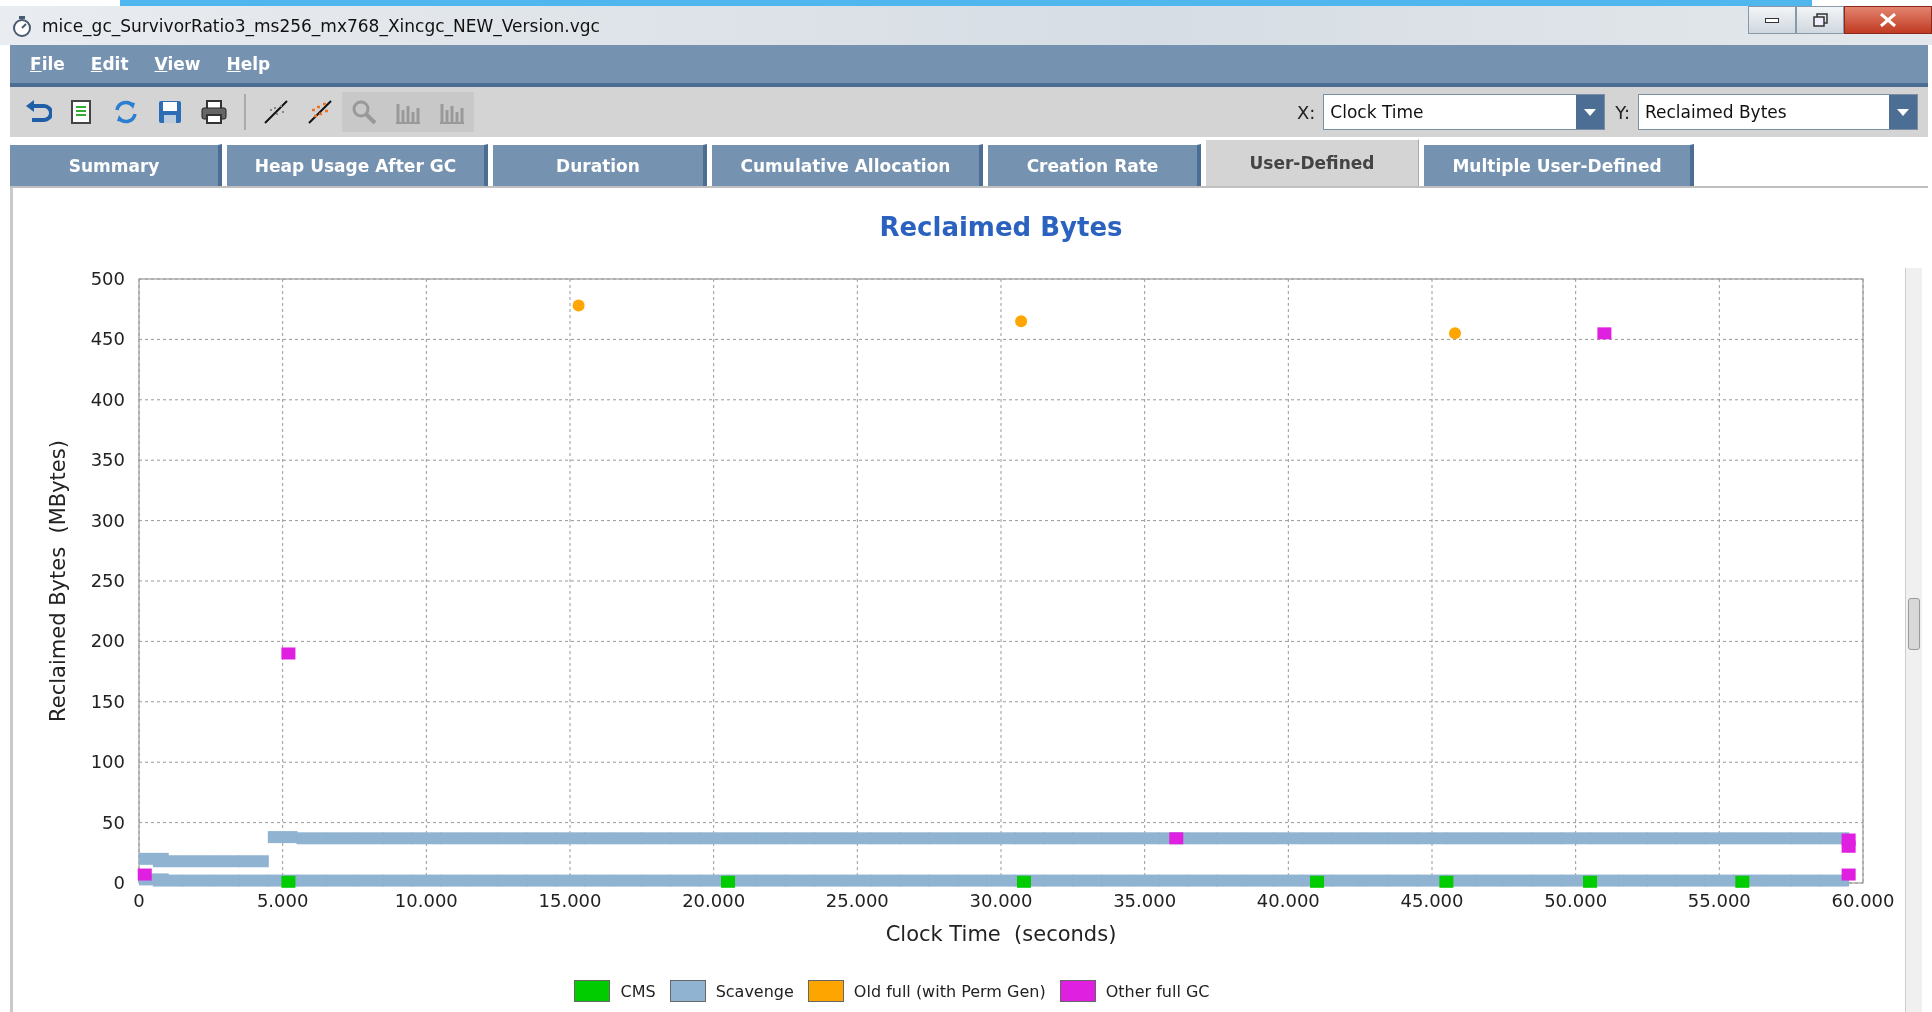 The height and width of the screenshot is (1012, 1932). Describe the element at coordinates (426, 900) in the screenshot. I see `tick-label: 10.000` at that location.